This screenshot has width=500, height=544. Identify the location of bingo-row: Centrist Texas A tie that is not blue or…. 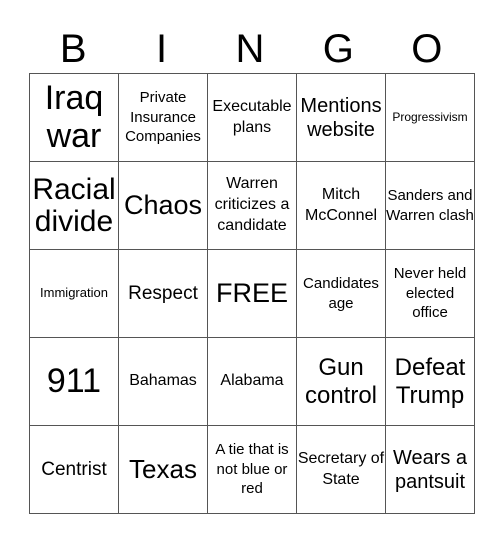
(252, 469).